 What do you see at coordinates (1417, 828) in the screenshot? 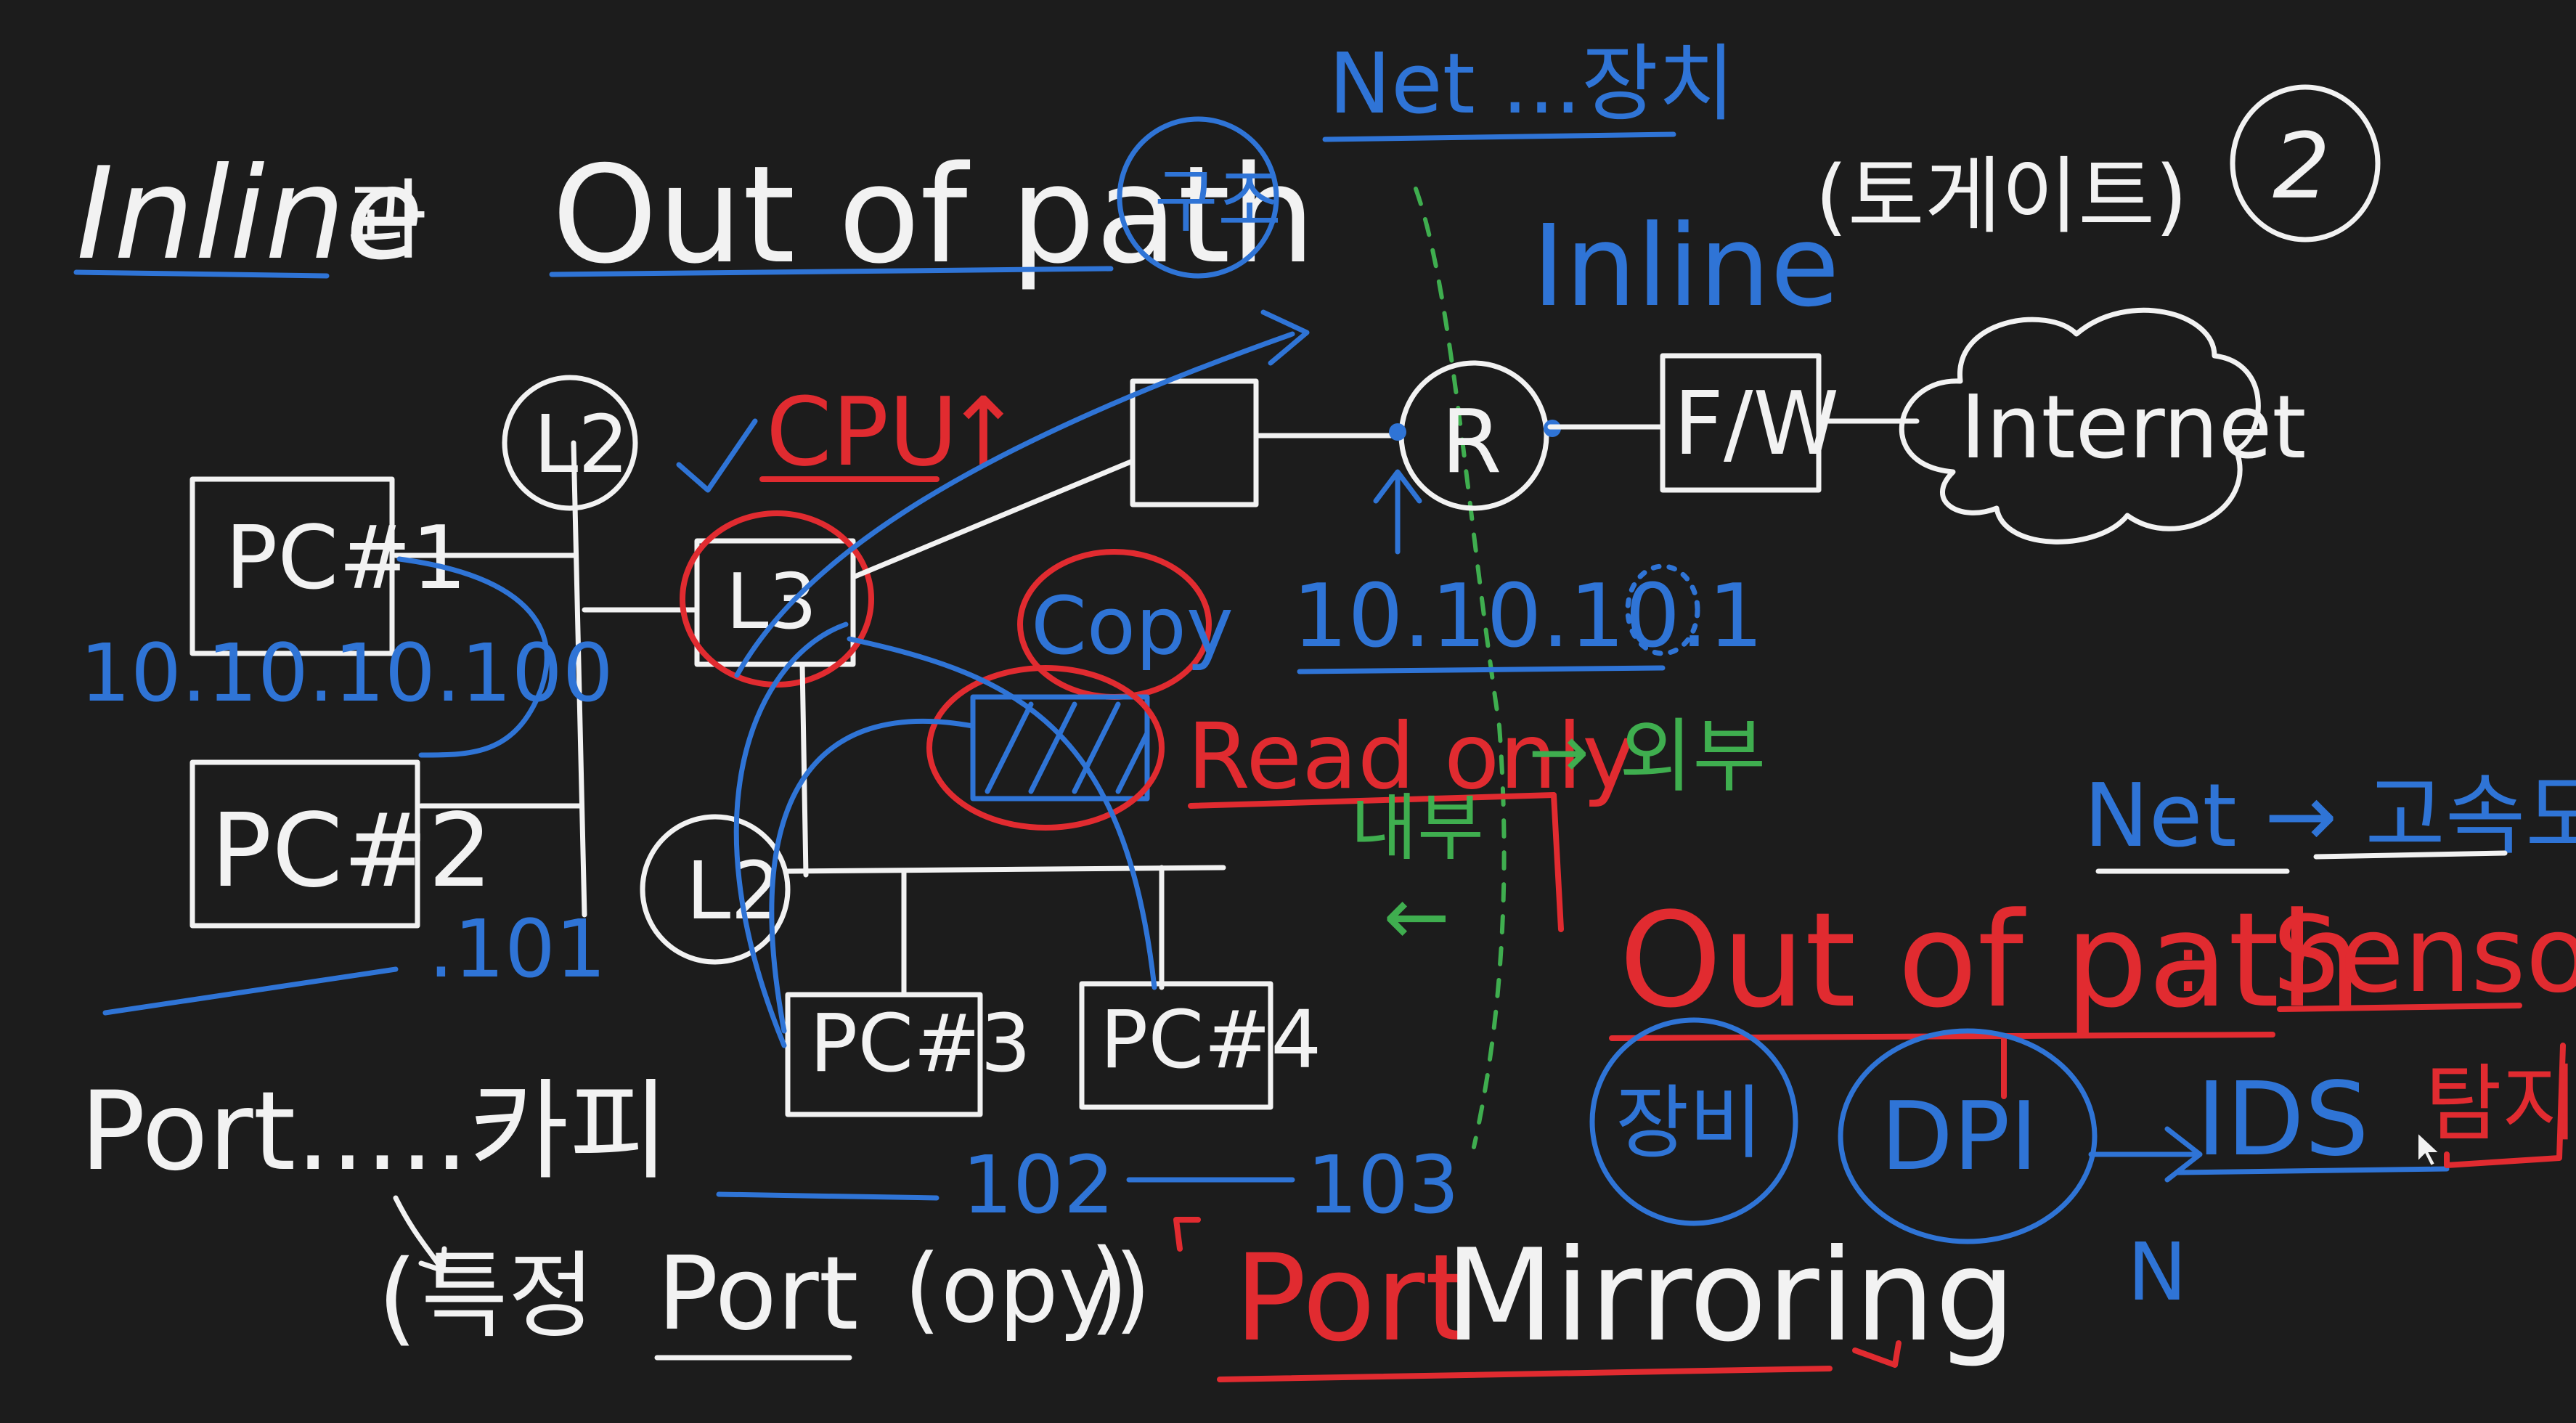
I see `inner-label: 내부` at bounding box center [1417, 828].